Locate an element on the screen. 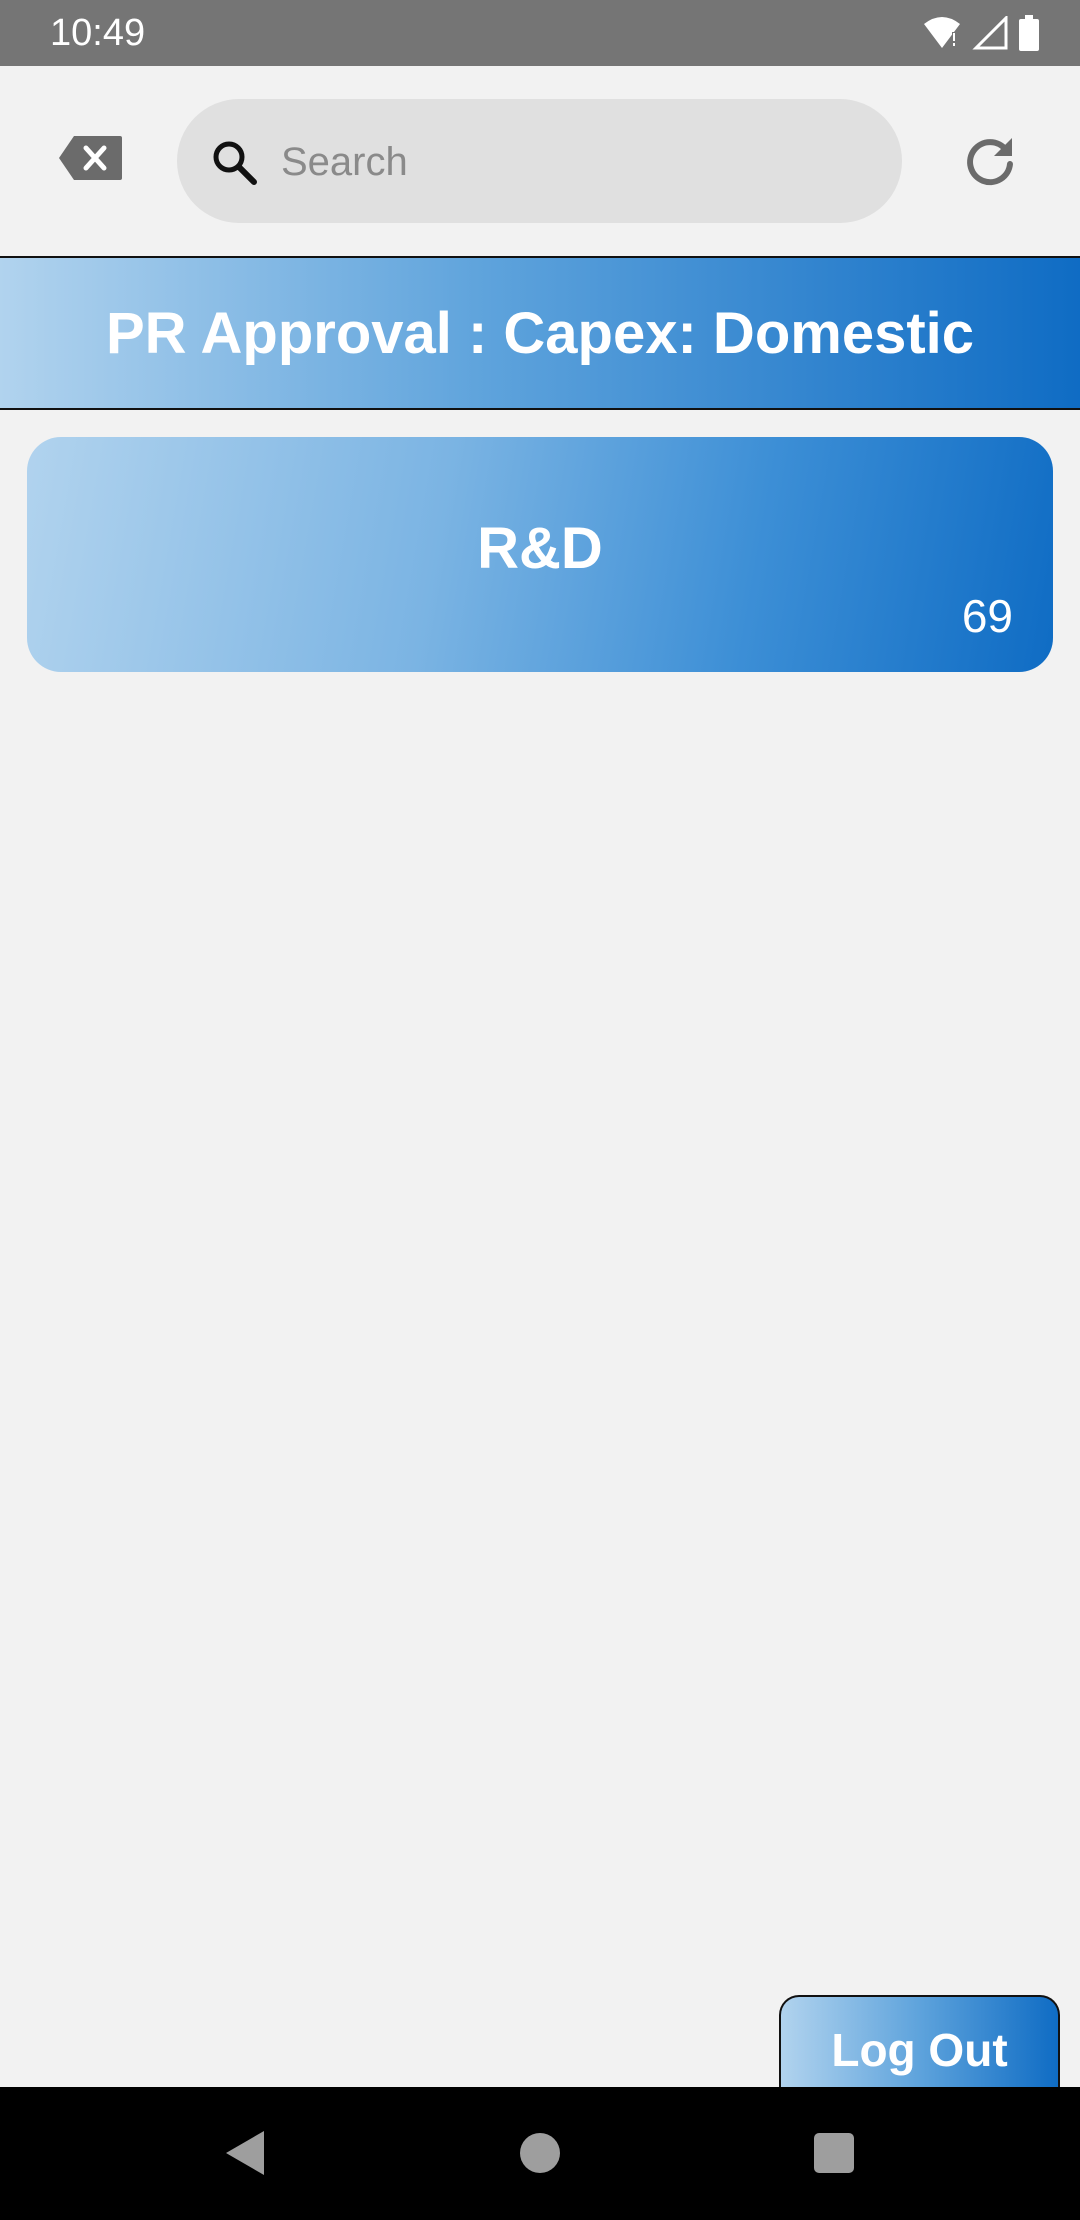  wifi-icon is located at coordinates (942, 32).